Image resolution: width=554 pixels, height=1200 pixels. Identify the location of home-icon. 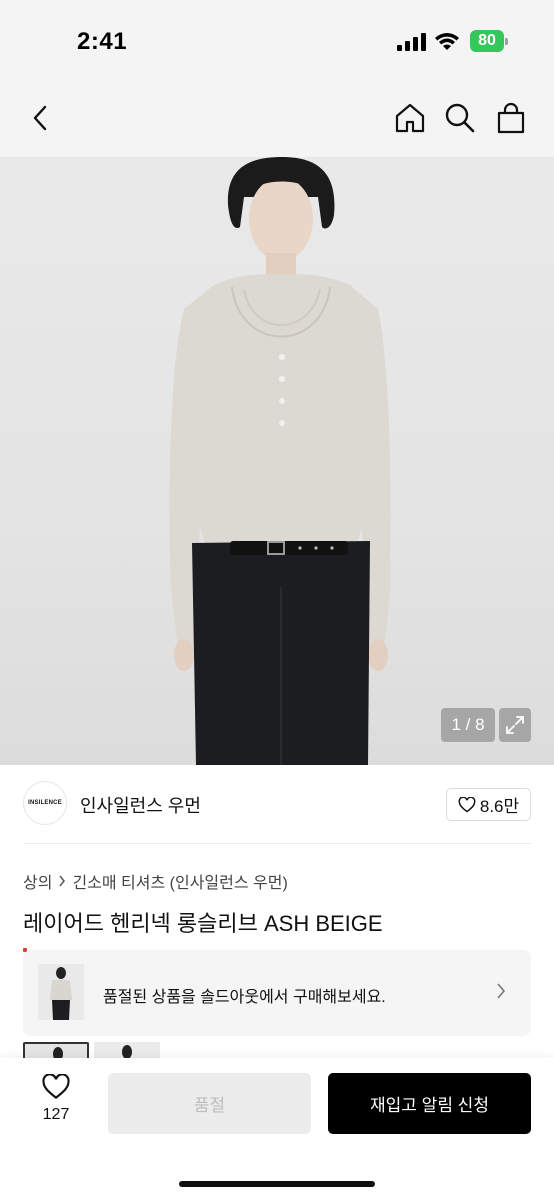
(410, 118).